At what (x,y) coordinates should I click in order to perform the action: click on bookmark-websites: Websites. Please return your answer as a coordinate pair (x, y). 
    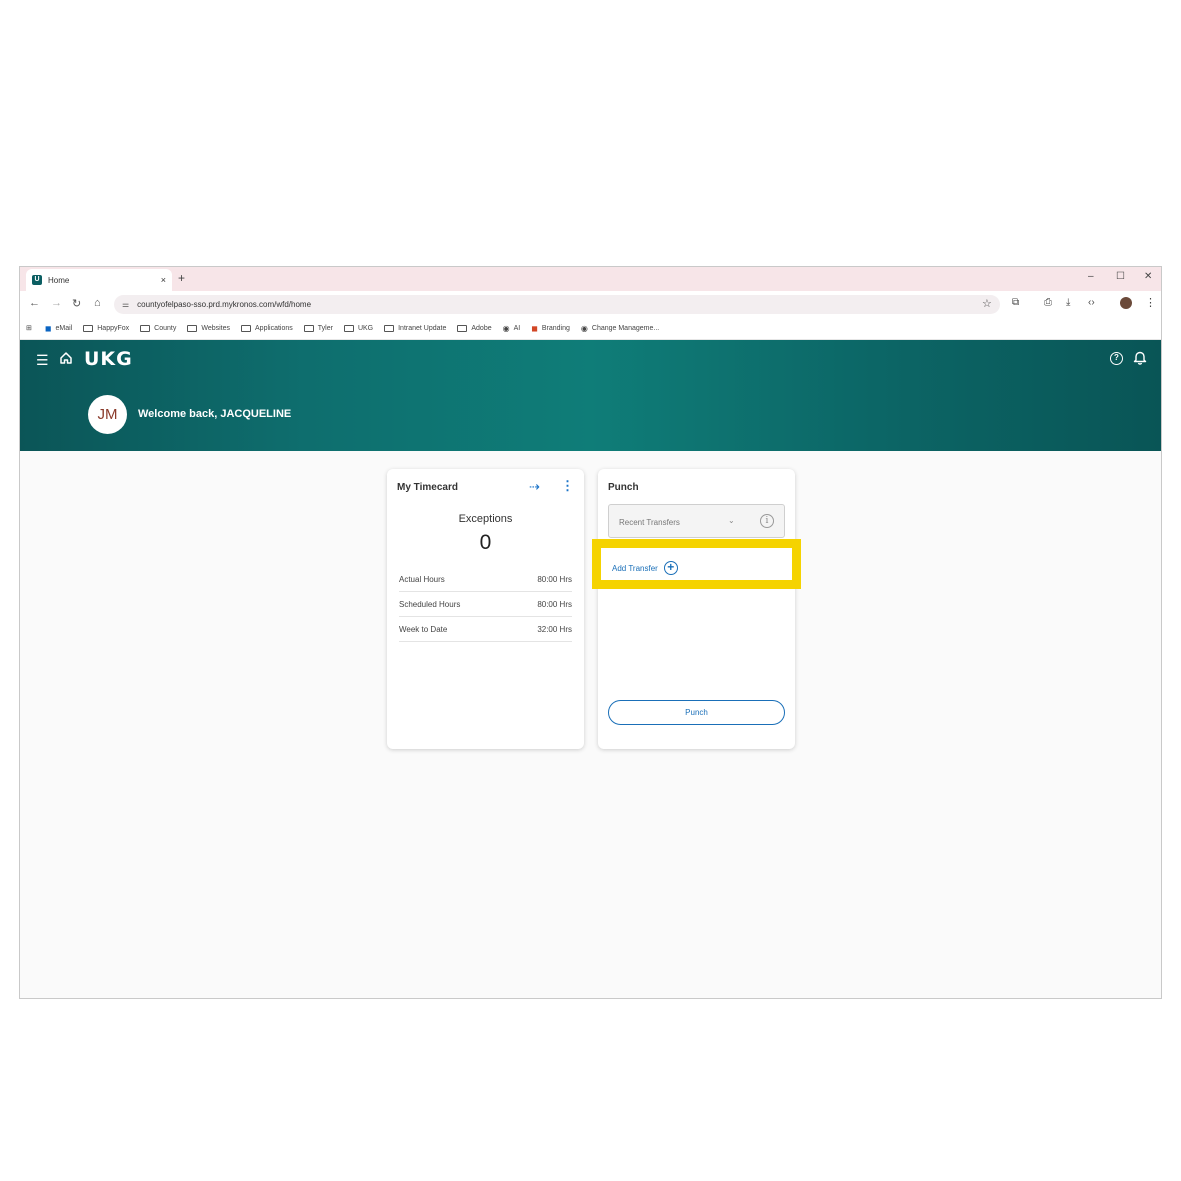
    Looking at the image, I should click on (208, 328).